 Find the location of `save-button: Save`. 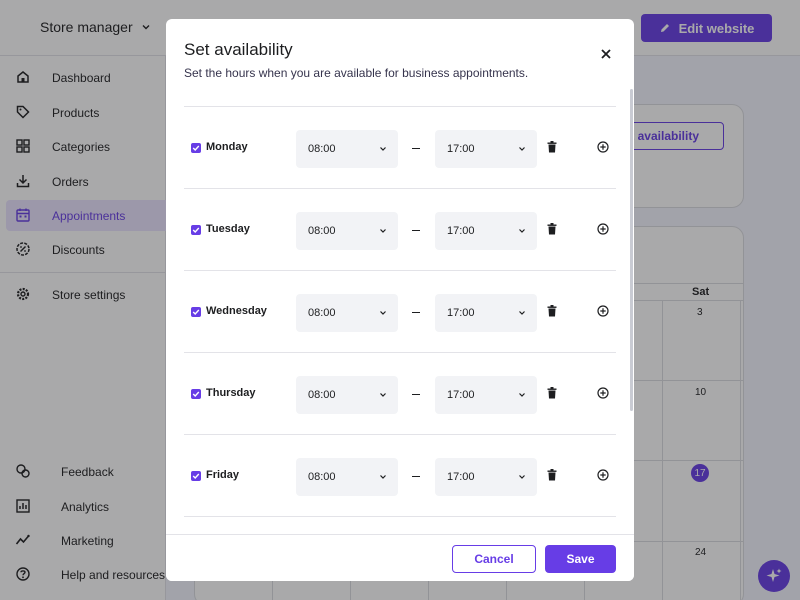

save-button: Save is located at coordinates (580, 559).